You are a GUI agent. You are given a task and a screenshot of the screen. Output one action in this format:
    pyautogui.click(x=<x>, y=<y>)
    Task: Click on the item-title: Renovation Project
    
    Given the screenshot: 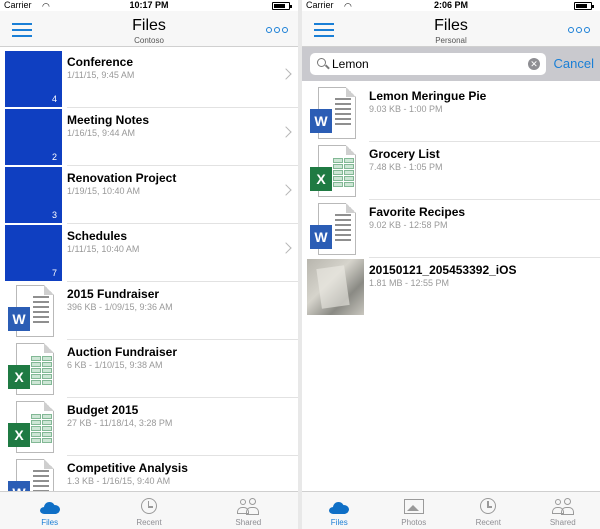 What is the action you would take?
    pyautogui.click(x=122, y=178)
    